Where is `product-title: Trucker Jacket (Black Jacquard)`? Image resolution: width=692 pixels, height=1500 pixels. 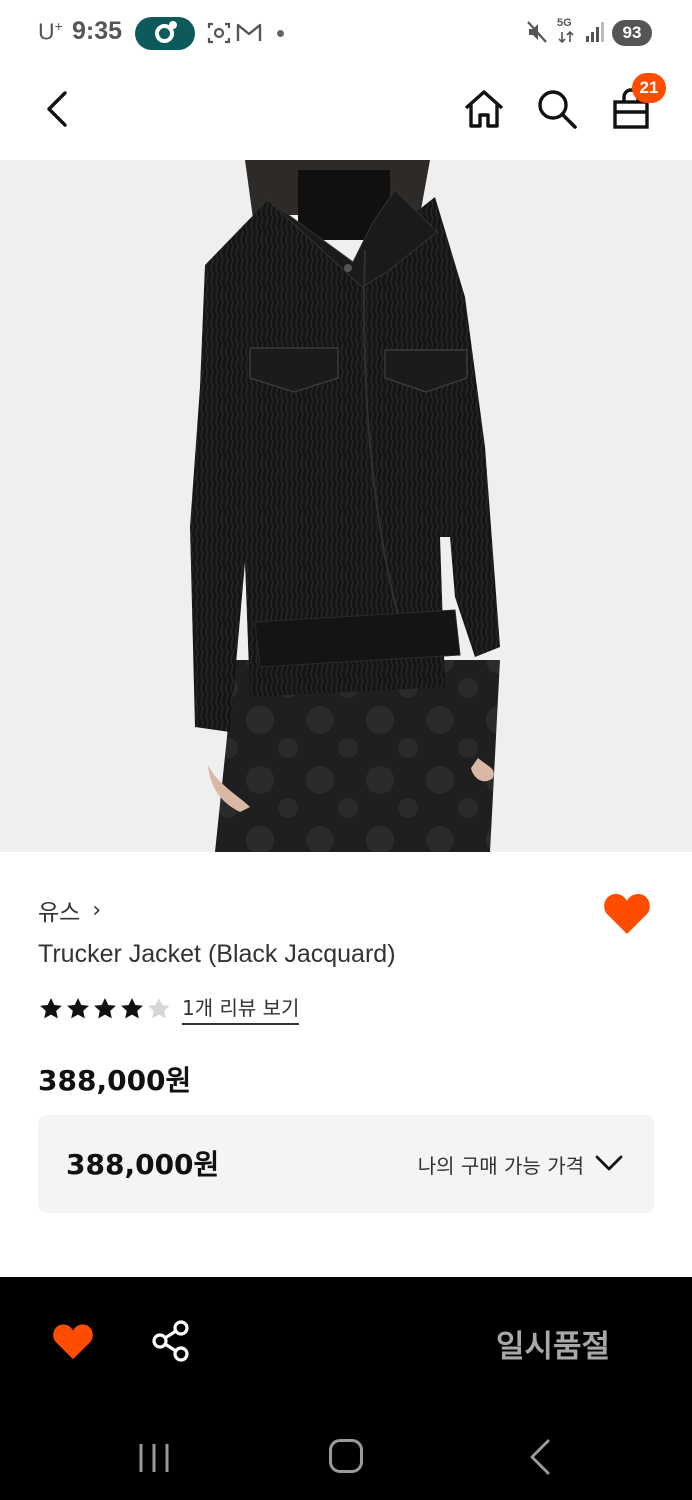
product-title: Trucker Jacket (Black Jacquard) is located at coordinates (217, 954).